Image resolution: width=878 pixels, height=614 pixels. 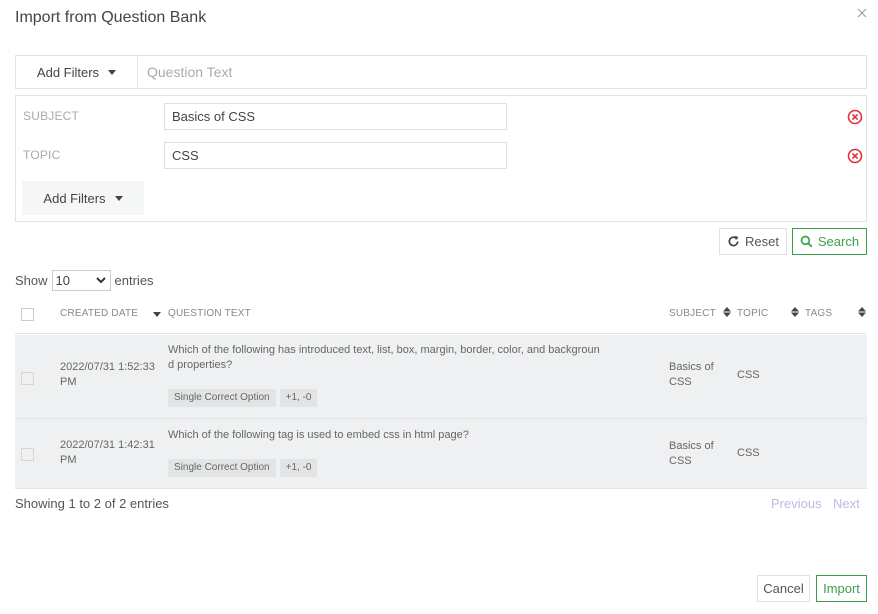 What do you see at coordinates (692, 313) in the screenshot?
I see `column-header-subject: SUBJECT` at bounding box center [692, 313].